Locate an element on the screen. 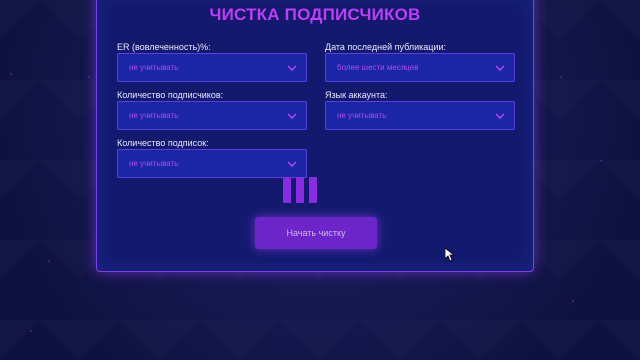  mouse-cursor-icon is located at coordinates (450, 255).